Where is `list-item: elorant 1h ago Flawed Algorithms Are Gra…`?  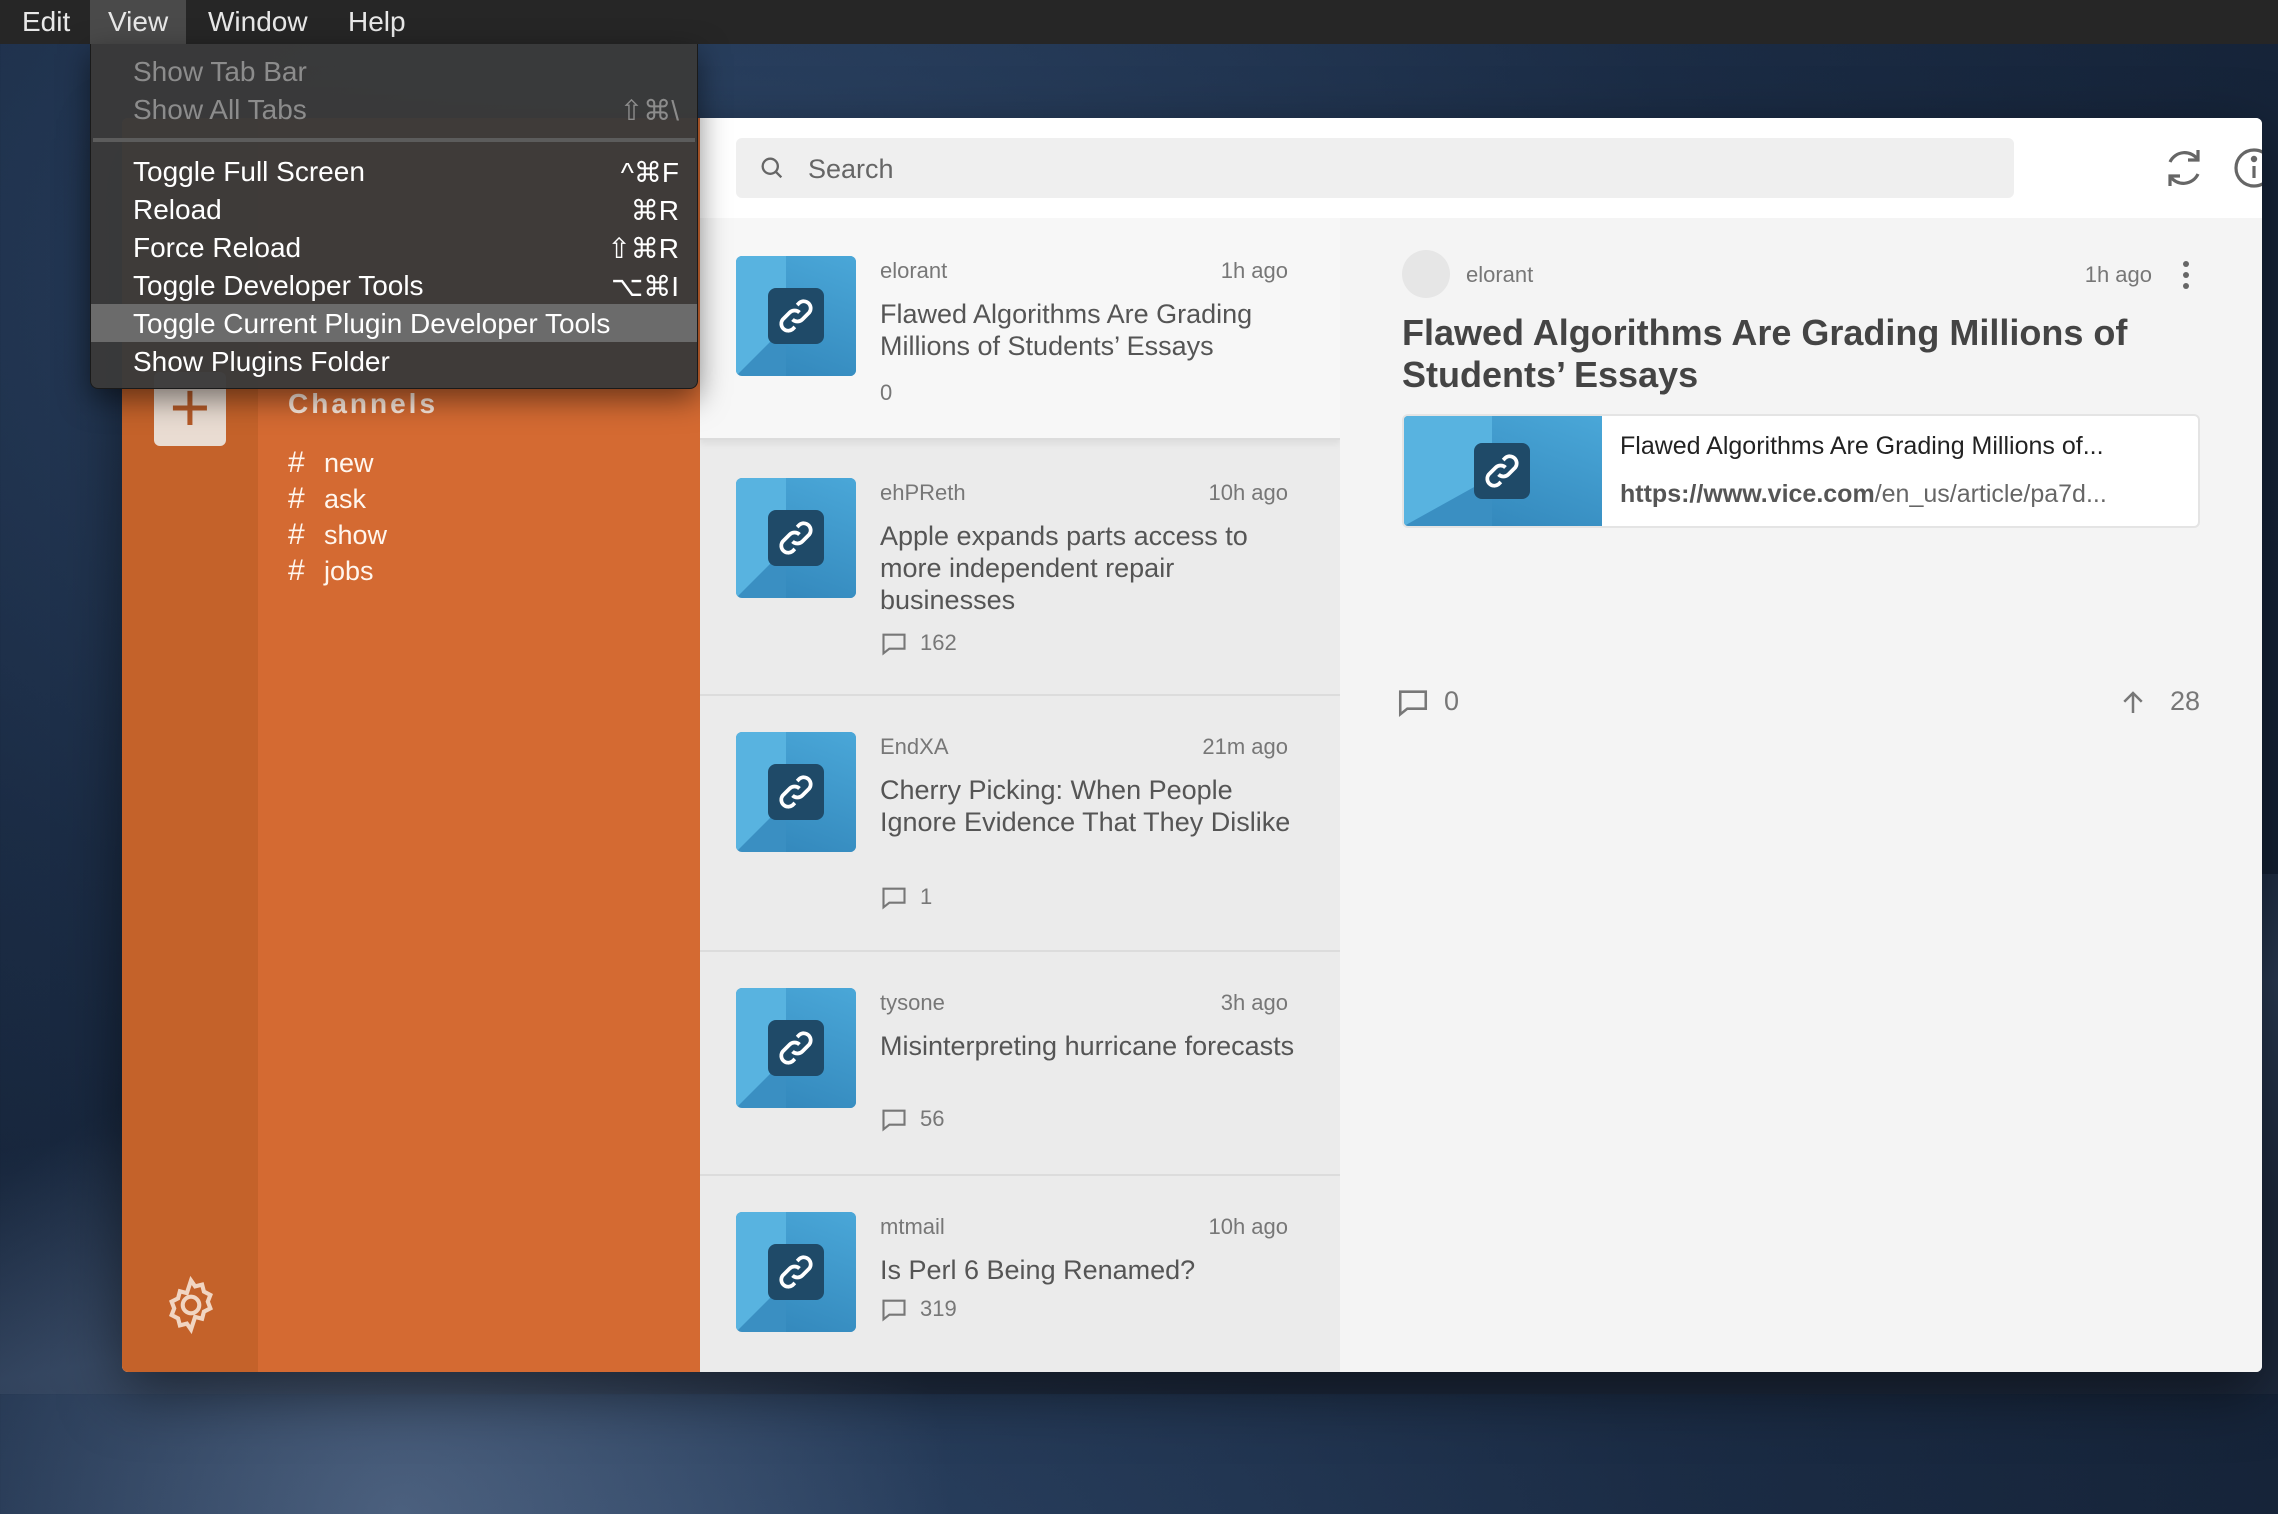 list-item: elorant 1h ago Flawed Algorithms Are Gra… is located at coordinates (1020, 329).